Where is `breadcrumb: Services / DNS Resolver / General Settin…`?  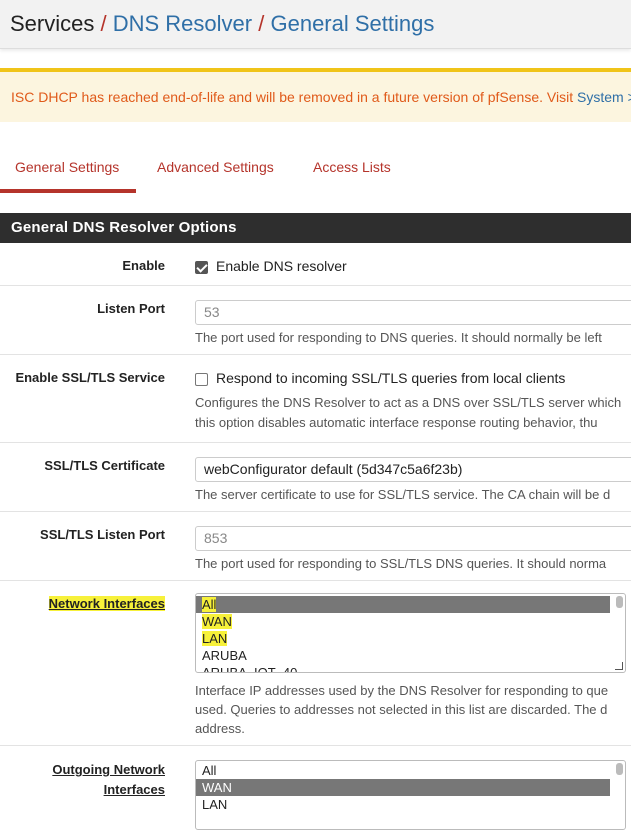 breadcrumb: Services / DNS Resolver / General Settin… is located at coordinates (315, 24).